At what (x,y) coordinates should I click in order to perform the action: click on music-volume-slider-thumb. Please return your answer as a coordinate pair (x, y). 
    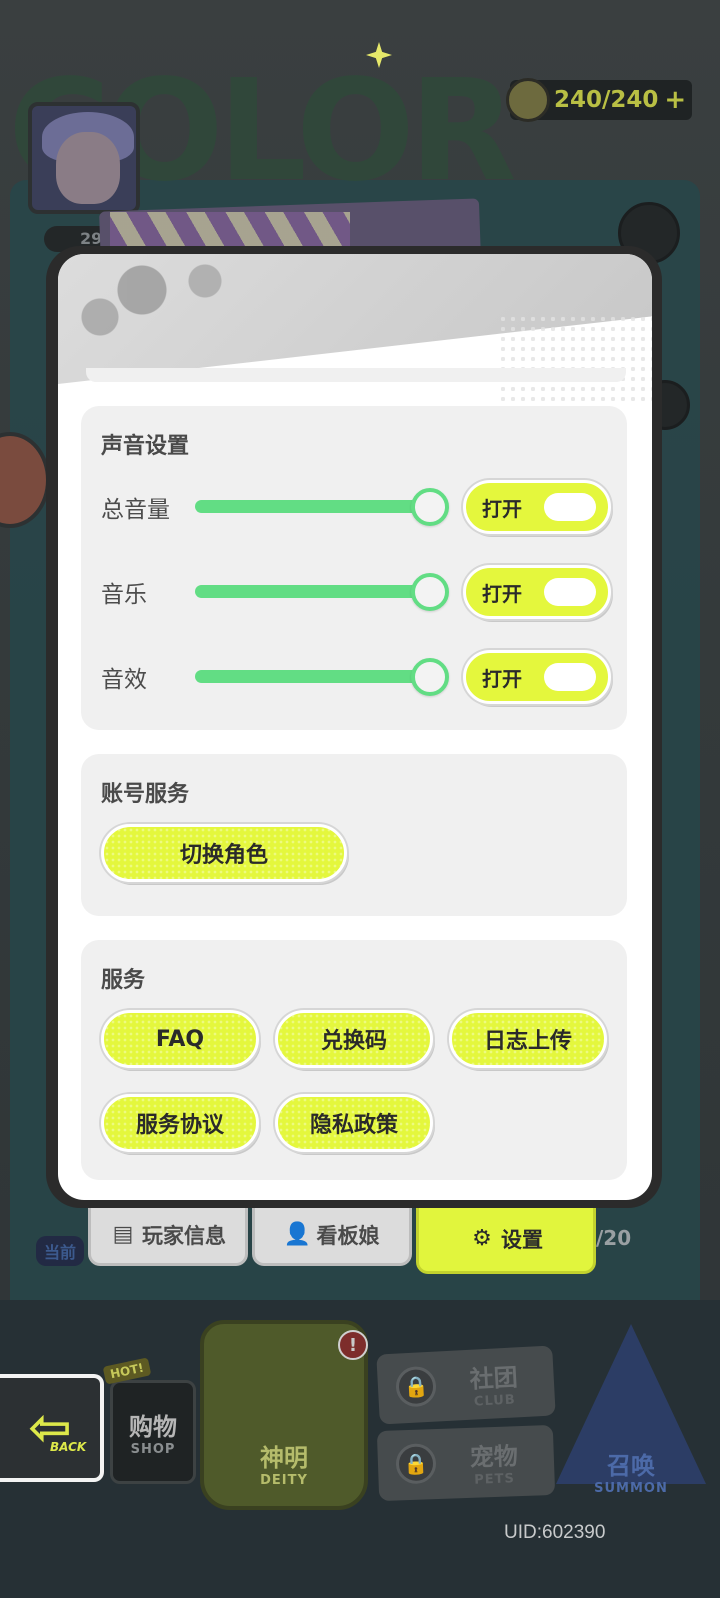
    Looking at the image, I should click on (430, 592).